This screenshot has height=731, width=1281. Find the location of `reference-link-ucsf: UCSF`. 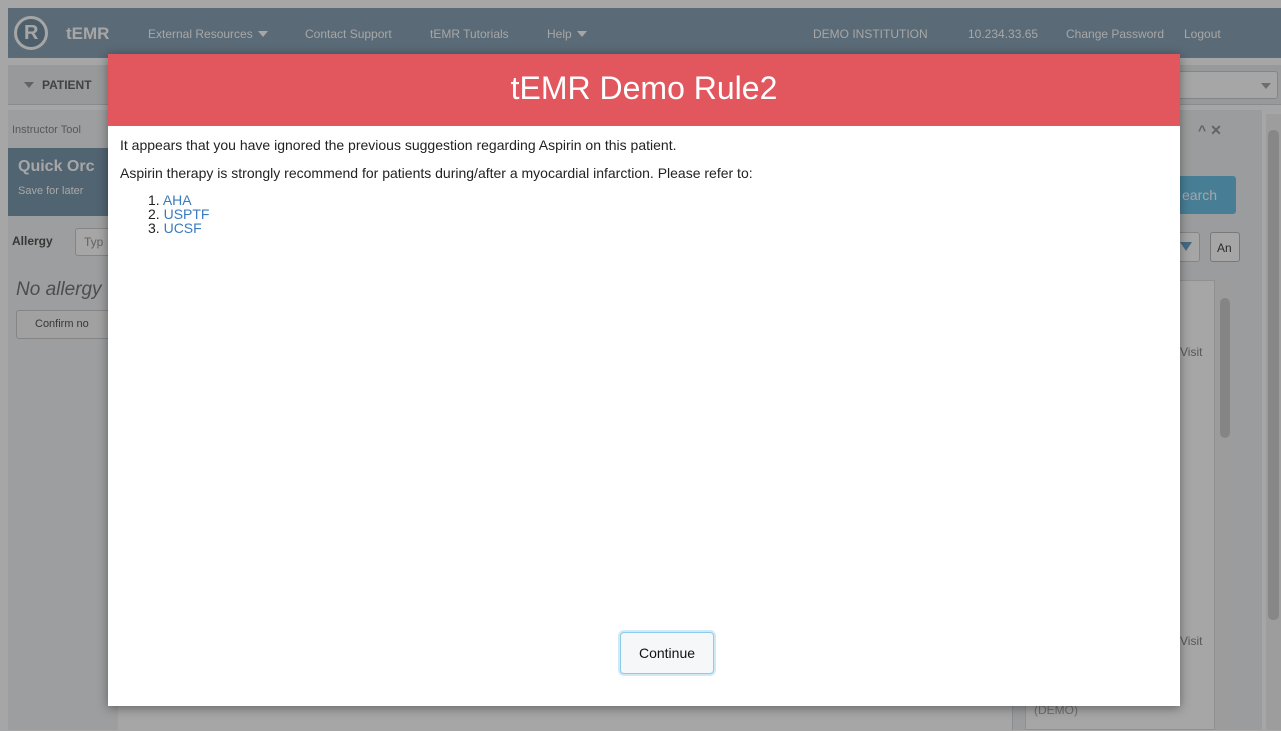

reference-link-ucsf: UCSF is located at coordinates (183, 228).